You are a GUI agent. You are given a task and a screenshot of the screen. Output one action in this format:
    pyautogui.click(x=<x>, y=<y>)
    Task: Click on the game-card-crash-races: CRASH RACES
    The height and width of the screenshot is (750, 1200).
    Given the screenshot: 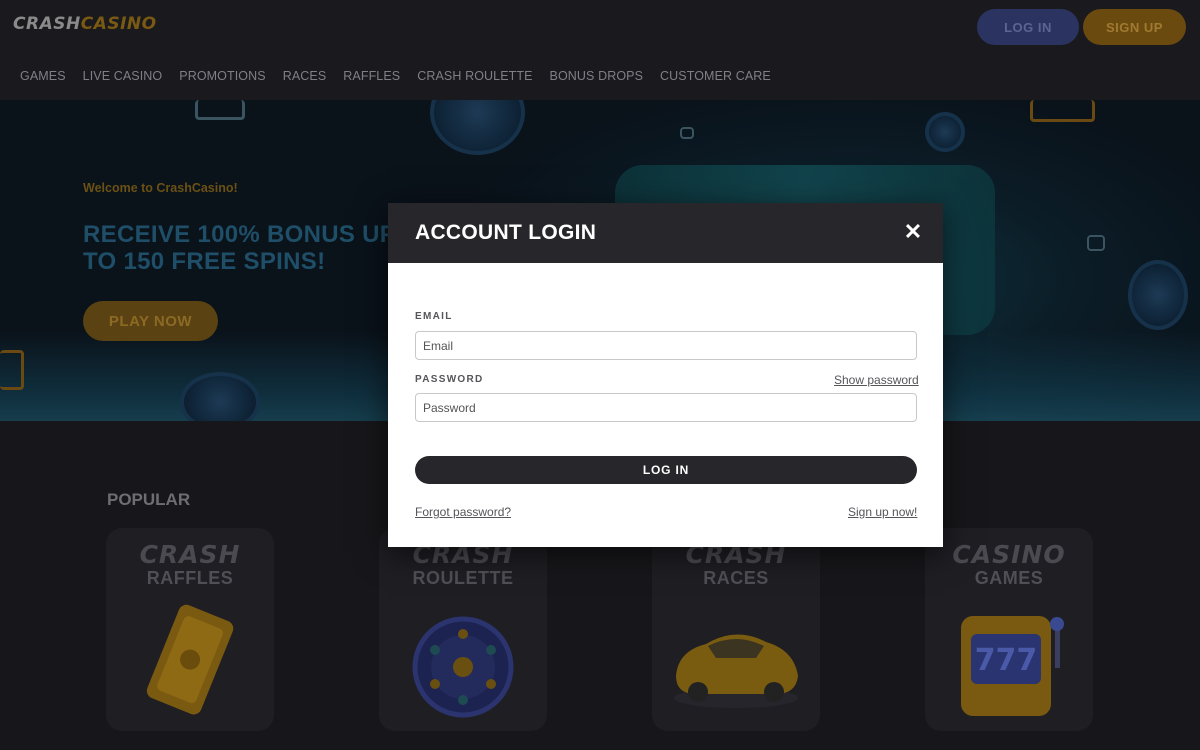 What is the action you would take?
    pyautogui.click(x=736, y=629)
    